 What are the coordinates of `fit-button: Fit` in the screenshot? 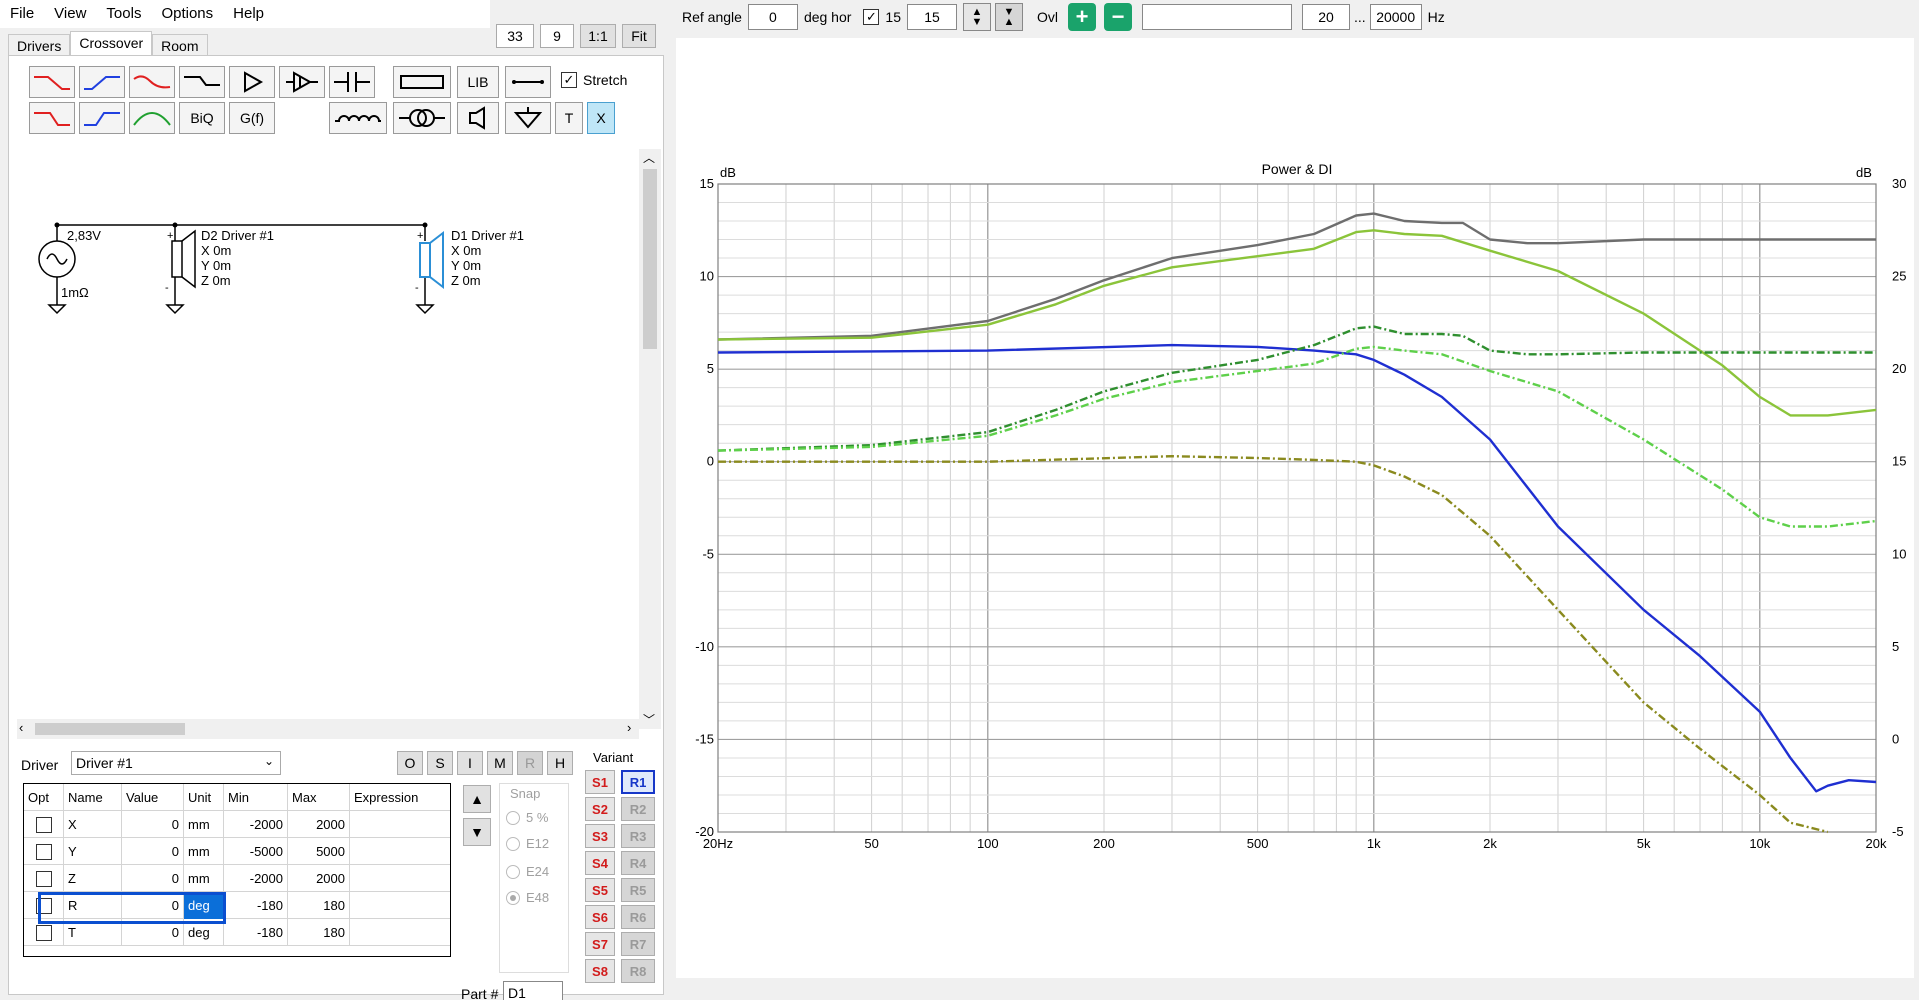 It's located at (639, 36).